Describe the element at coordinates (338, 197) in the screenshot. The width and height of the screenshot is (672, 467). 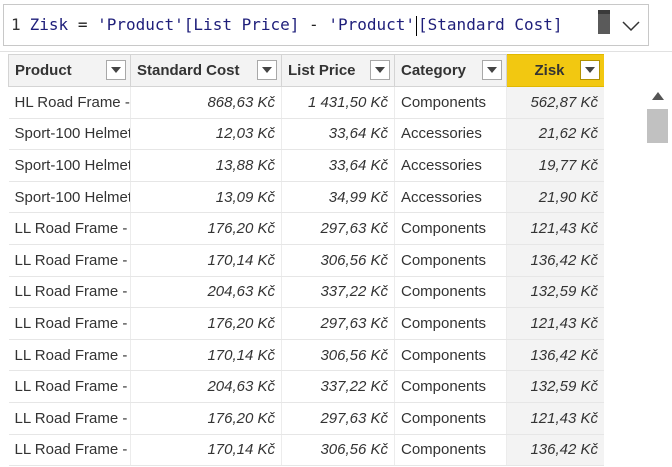
I see `cell-list-price: 34,99 Kč` at that location.